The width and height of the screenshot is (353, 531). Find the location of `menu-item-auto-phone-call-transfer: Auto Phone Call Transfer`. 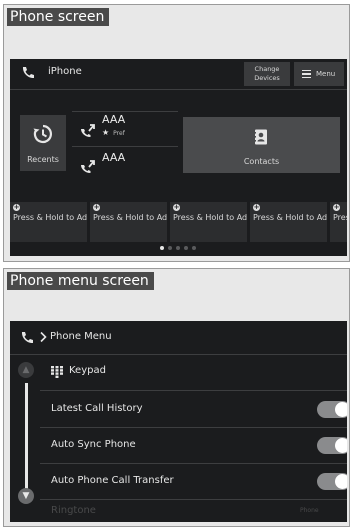

menu-item-auto-phone-call-transfer: Auto Phone Call Transfer is located at coordinates (193, 482).